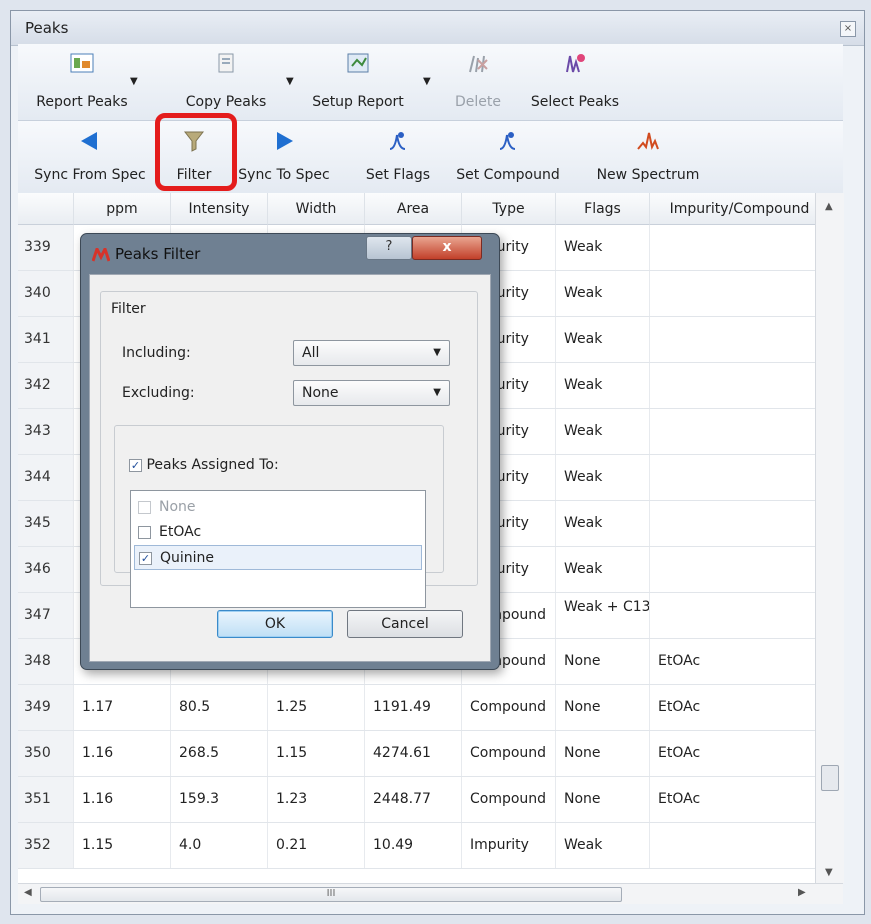 The width and height of the screenshot is (871, 924). What do you see at coordinates (46, 615) in the screenshot?
I see `row-number: 347` at bounding box center [46, 615].